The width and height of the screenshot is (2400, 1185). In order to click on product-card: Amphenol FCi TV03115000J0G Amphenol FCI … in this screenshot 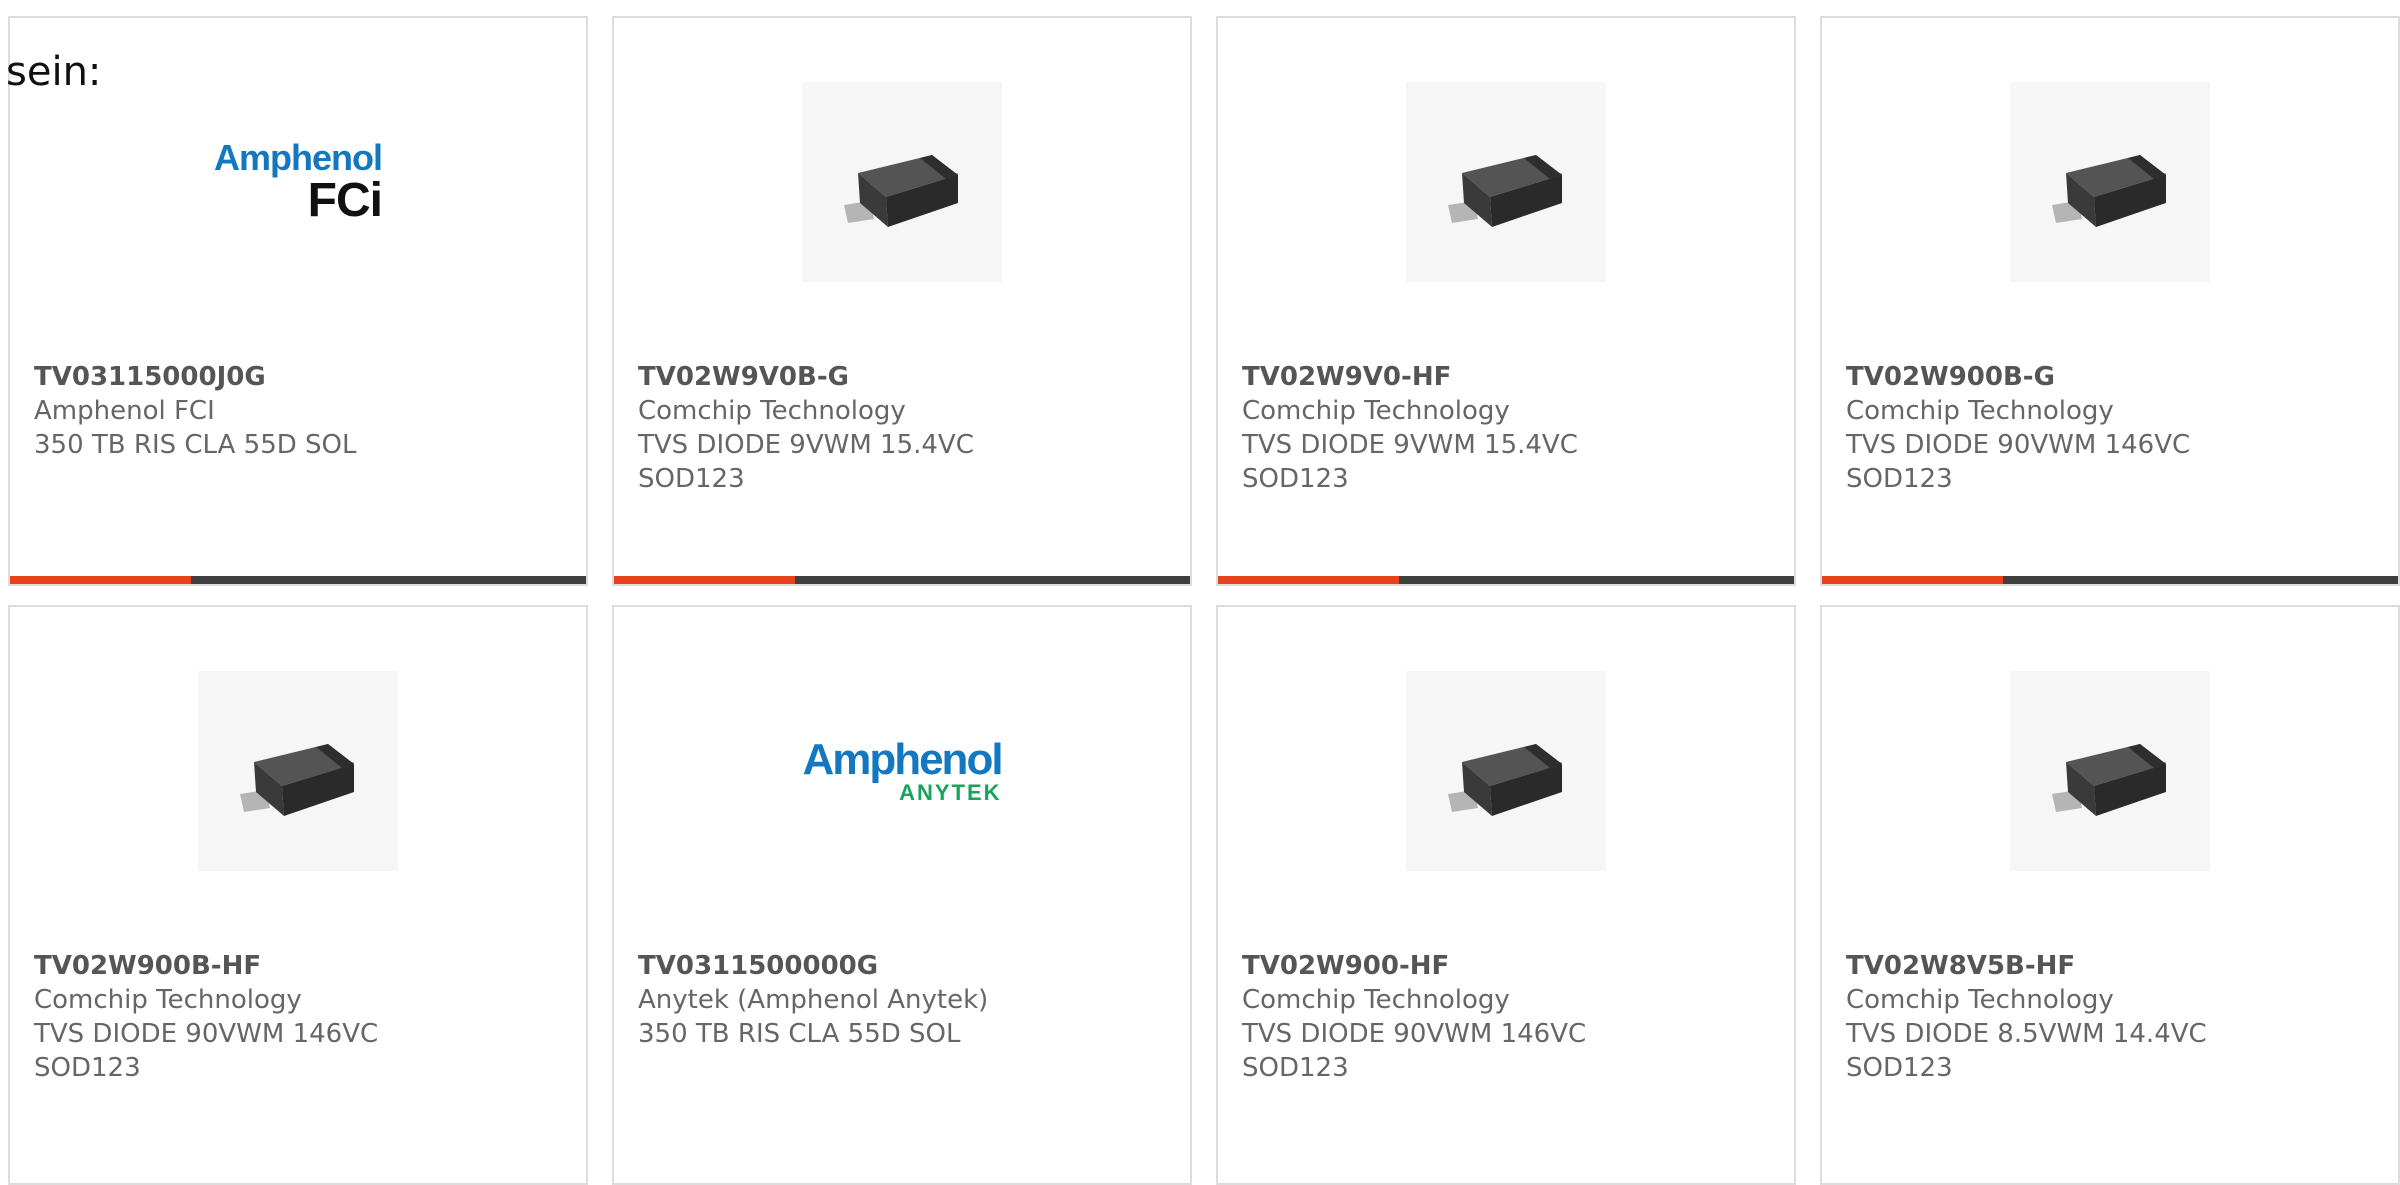, I will do `click(298, 301)`.